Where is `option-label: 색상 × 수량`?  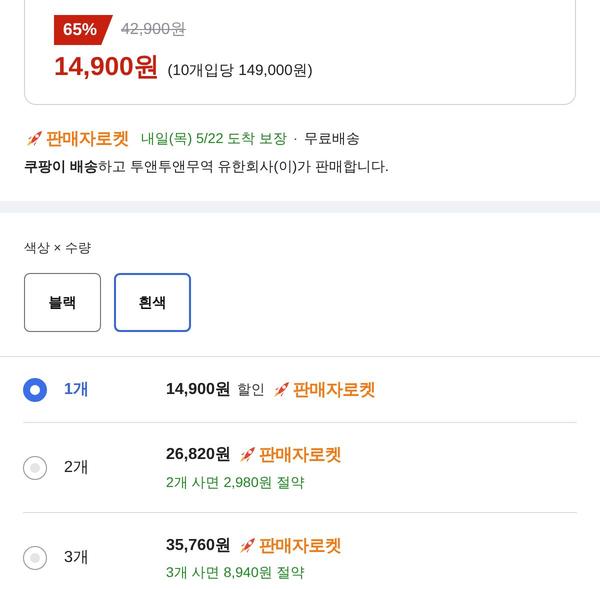 option-label: 색상 × 수량 is located at coordinates (57, 247).